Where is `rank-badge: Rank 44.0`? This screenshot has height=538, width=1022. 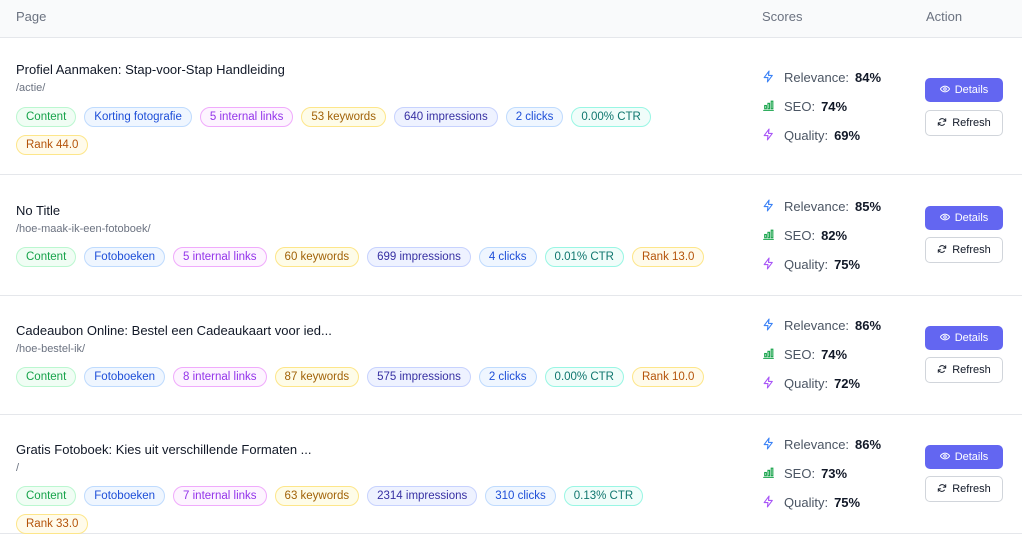
rank-badge: Rank 44.0 is located at coordinates (52, 145).